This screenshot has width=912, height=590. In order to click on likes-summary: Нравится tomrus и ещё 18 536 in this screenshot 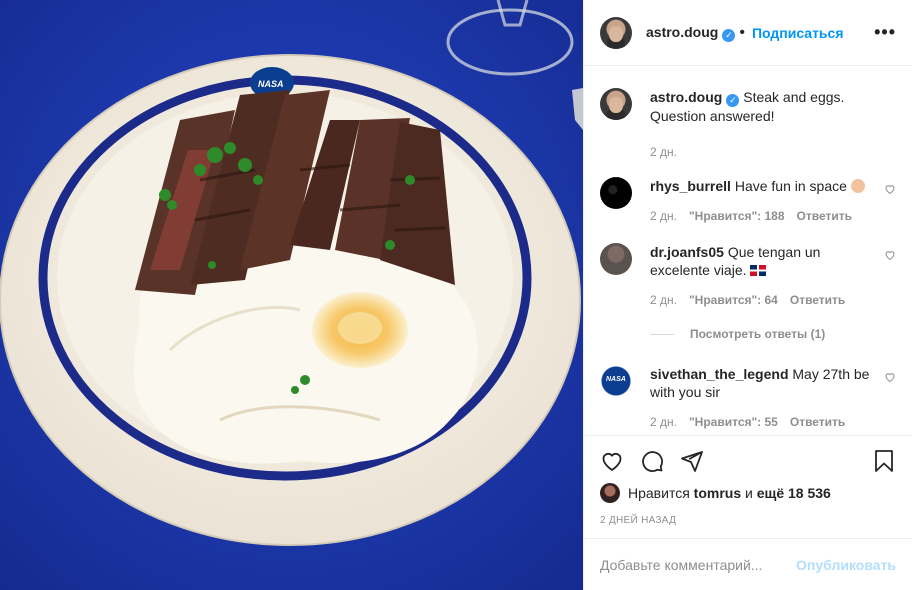, I will do `click(748, 493)`.